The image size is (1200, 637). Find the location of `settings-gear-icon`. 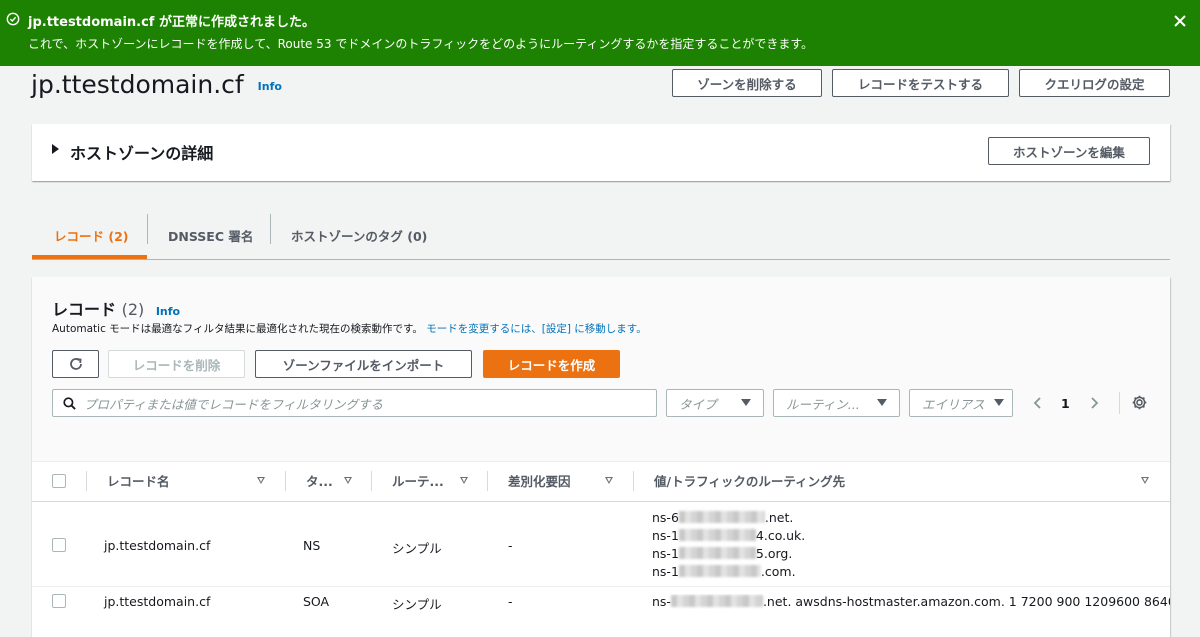

settings-gear-icon is located at coordinates (1139, 402).